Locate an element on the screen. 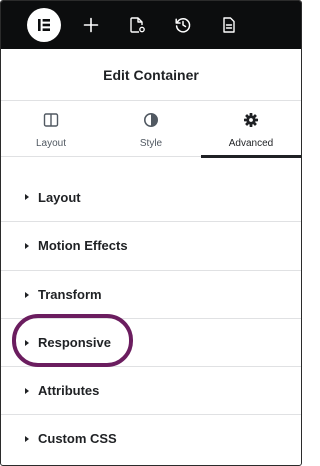 The width and height of the screenshot is (320, 466). section-label: Motion Effects is located at coordinates (83, 245).